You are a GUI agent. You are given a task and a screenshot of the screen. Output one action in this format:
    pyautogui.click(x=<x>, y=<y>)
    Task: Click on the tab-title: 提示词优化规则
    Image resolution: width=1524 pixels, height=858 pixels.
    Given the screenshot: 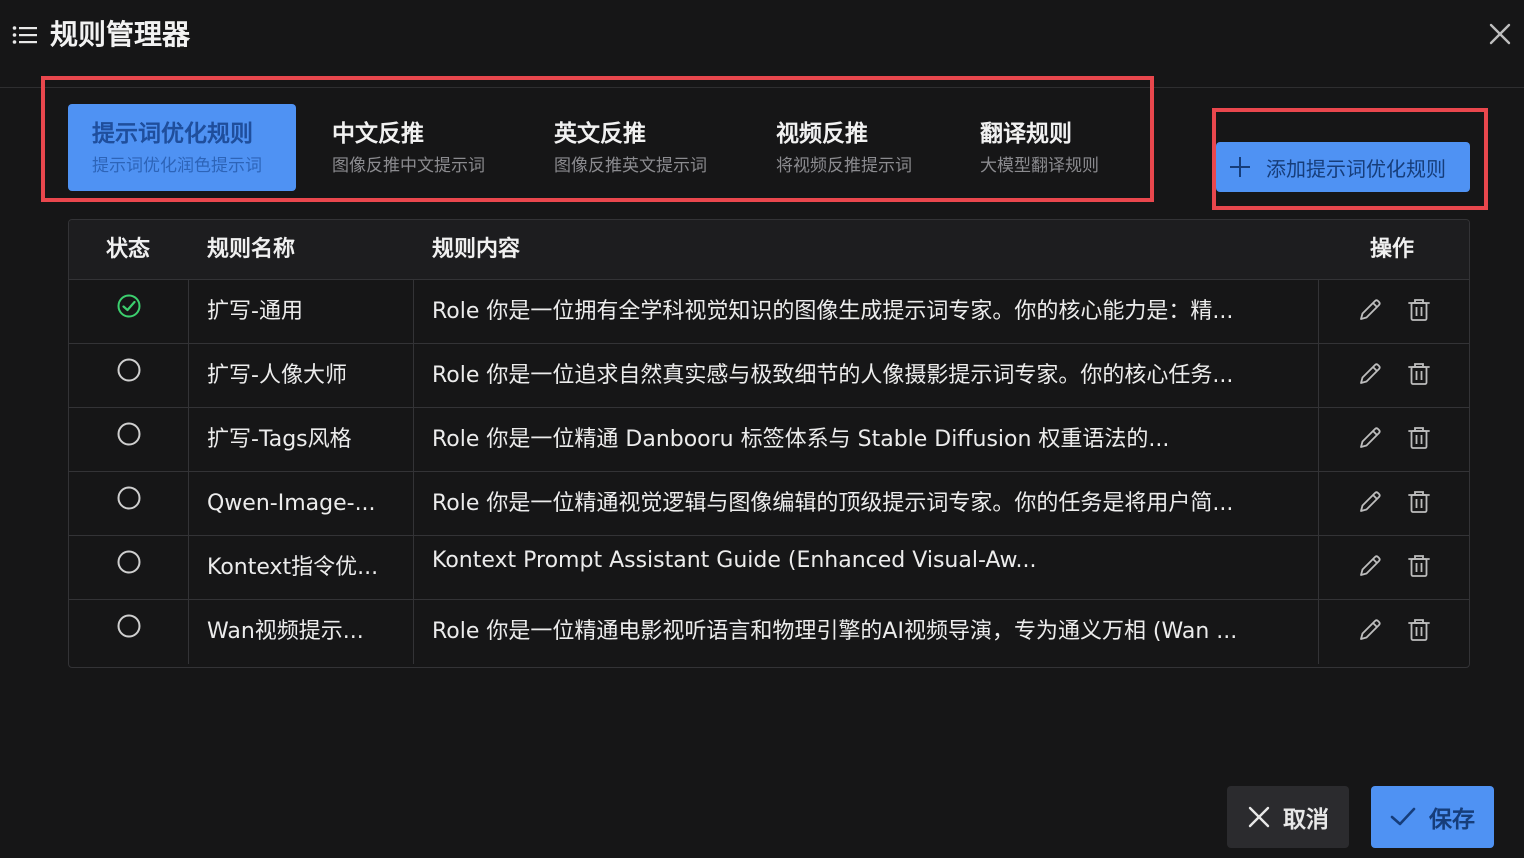 What is the action you would take?
    pyautogui.click(x=172, y=134)
    